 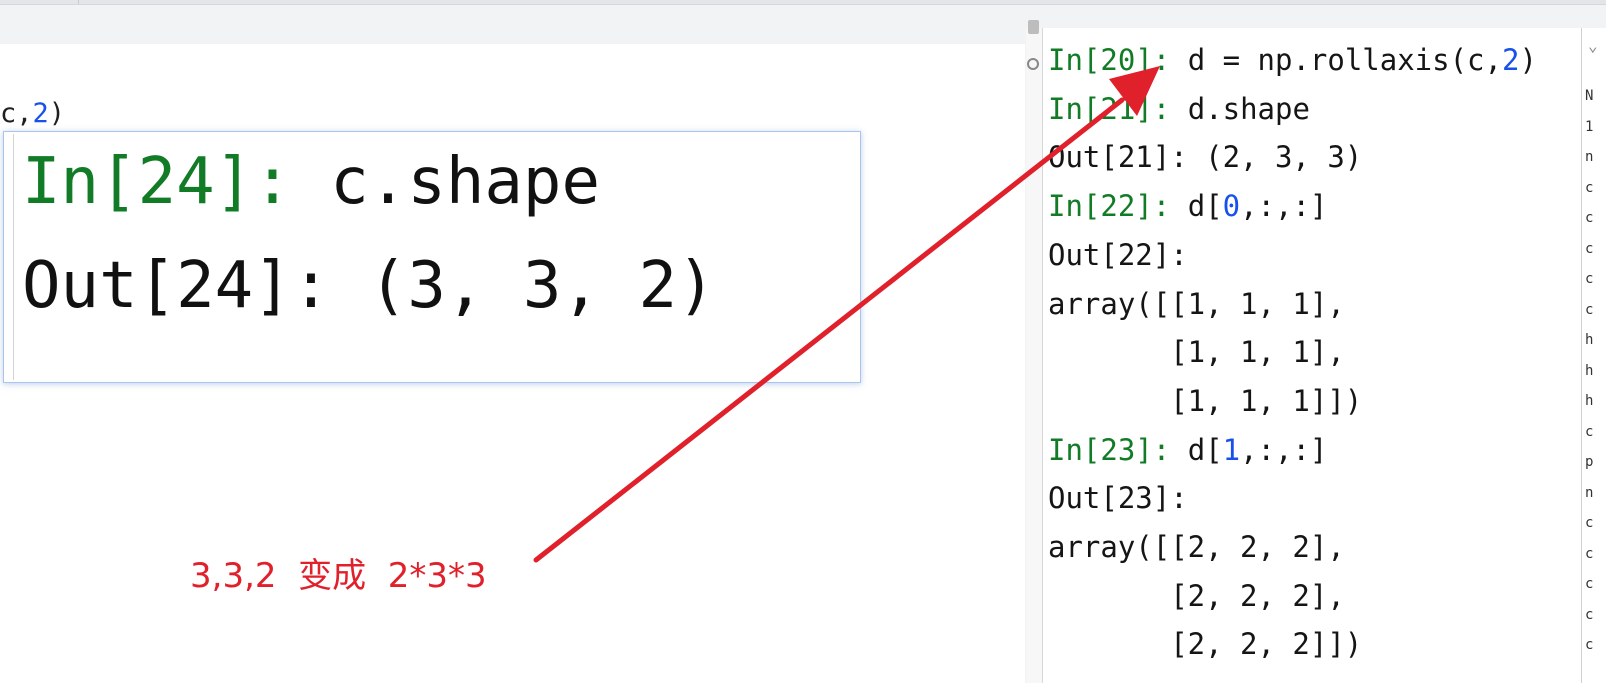 I want to click on arrow-head, so click(x=1134, y=91).